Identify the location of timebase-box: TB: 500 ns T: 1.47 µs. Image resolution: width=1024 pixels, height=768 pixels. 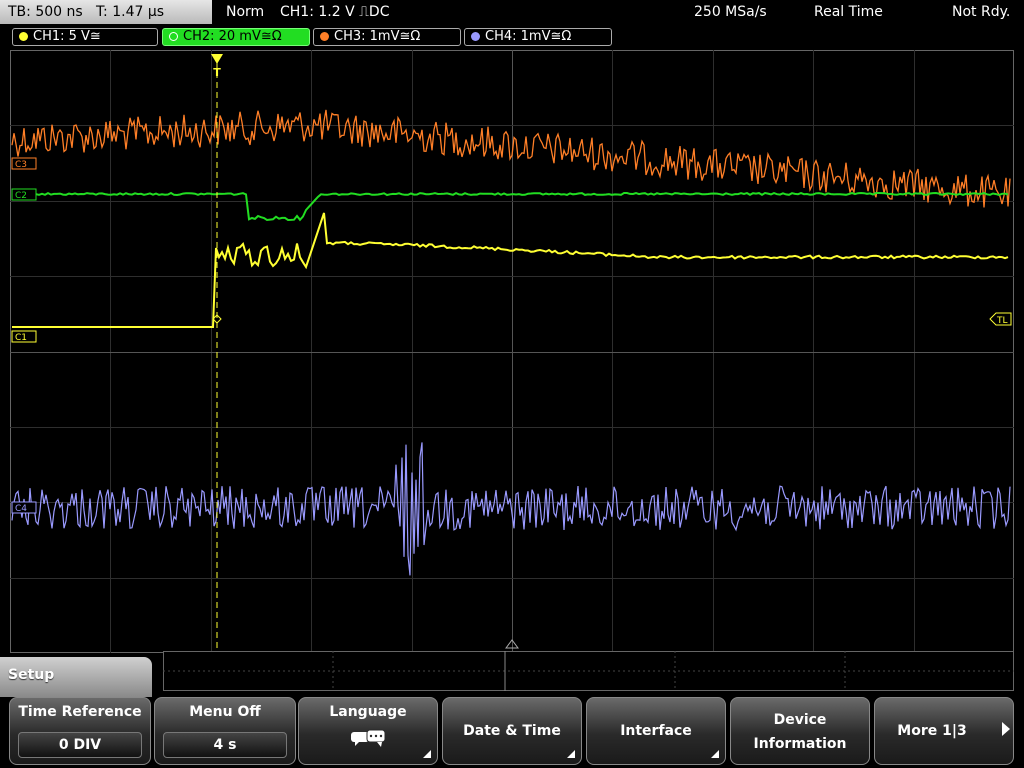
(106, 12).